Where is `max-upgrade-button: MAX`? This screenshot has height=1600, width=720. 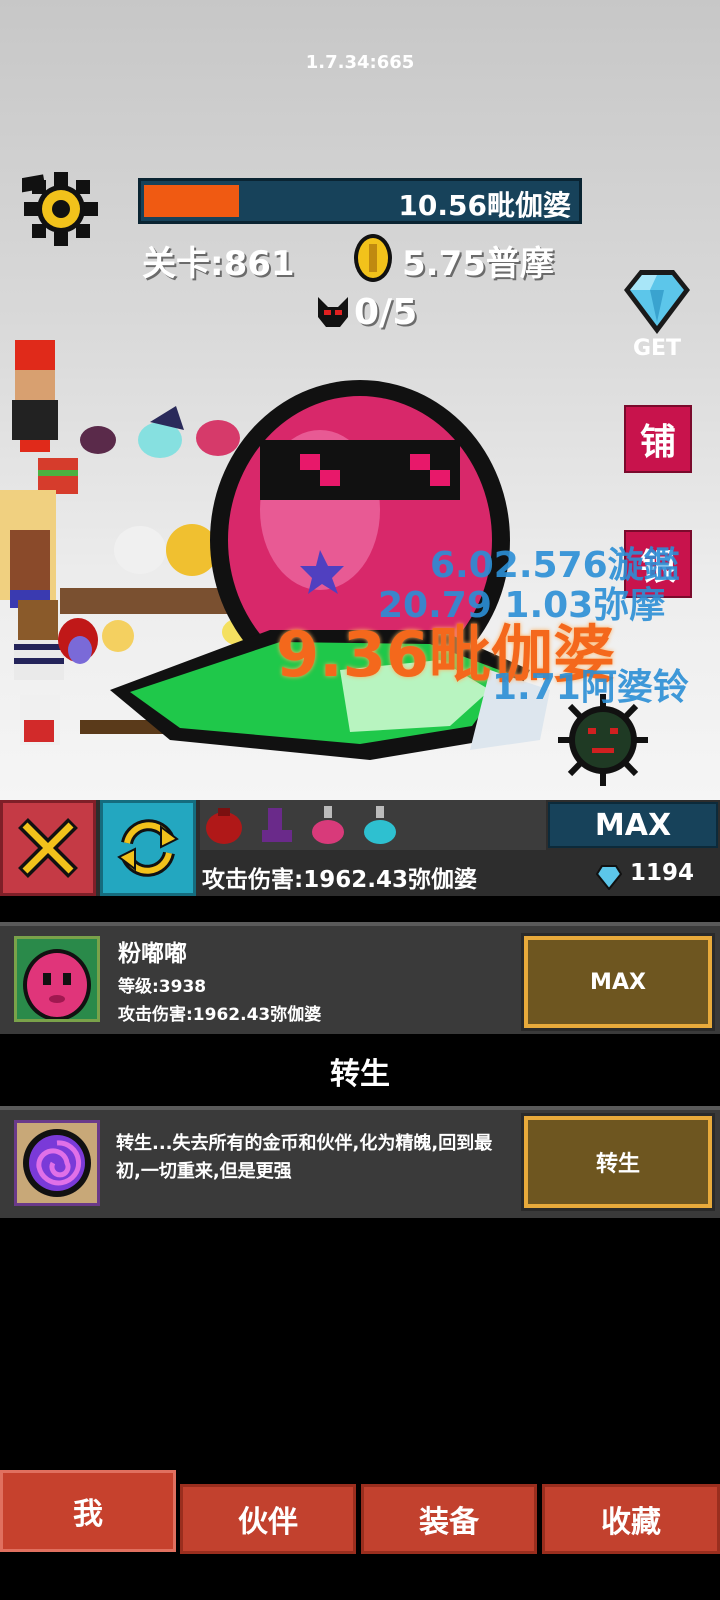
max-upgrade-button: MAX is located at coordinates (633, 825).